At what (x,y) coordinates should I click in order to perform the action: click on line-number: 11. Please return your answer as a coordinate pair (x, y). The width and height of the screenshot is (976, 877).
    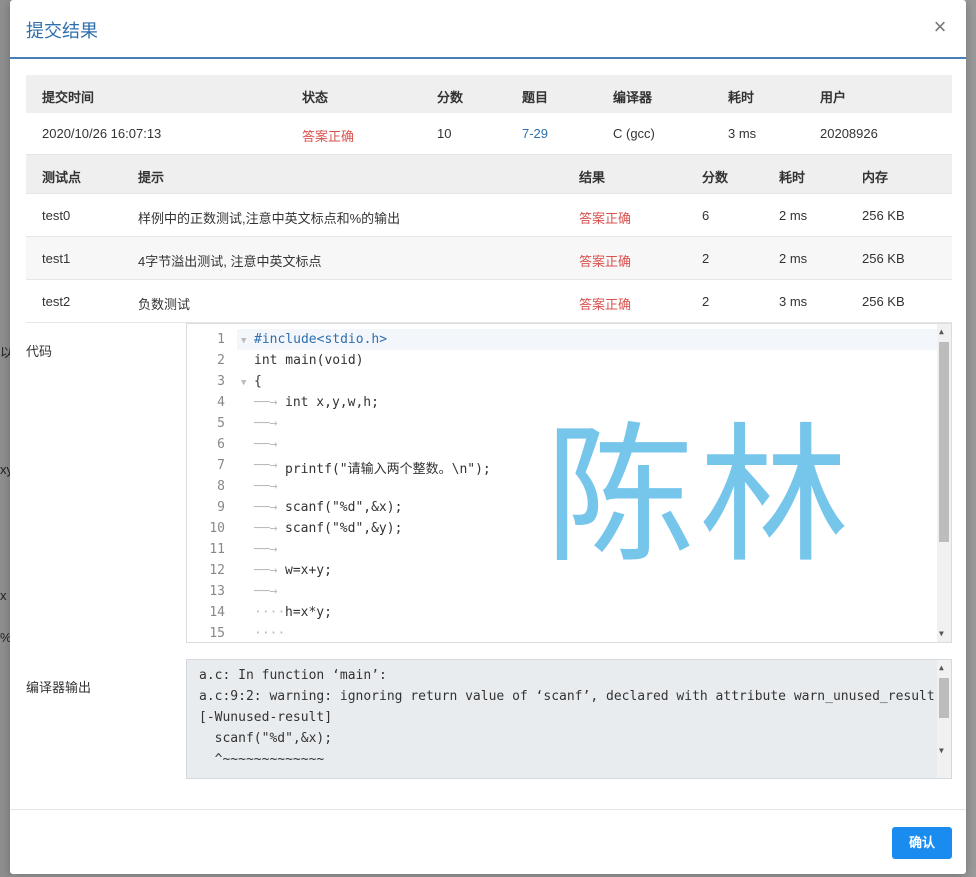
    Looking at the image, I should click on (217, 549).